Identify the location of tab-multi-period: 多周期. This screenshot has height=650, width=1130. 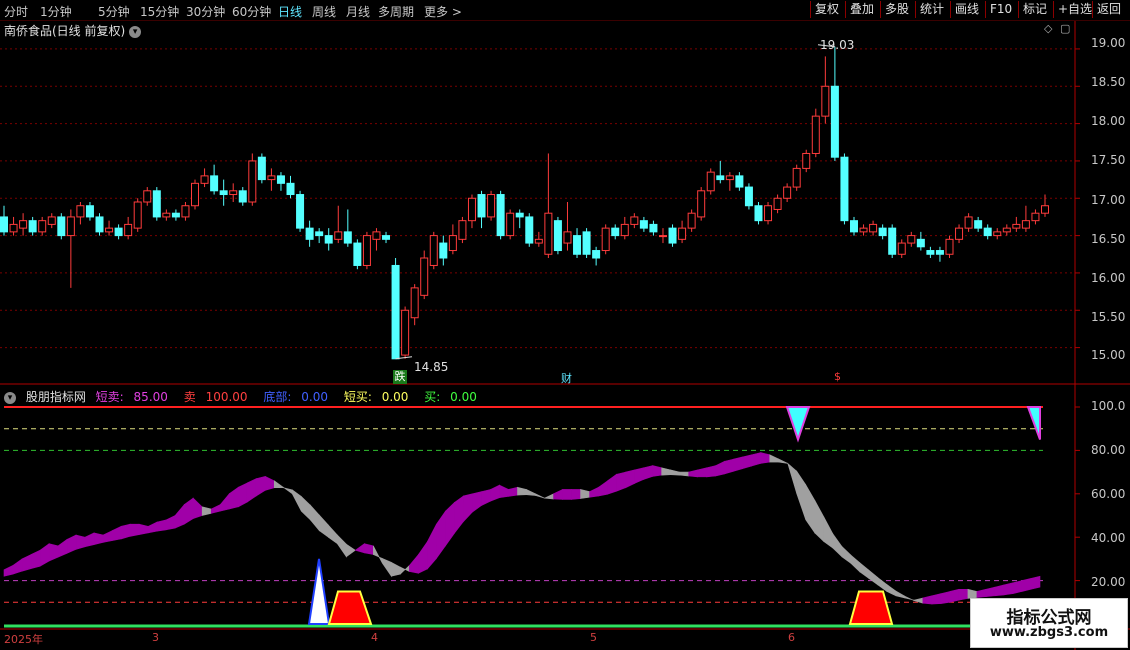
(396, 11).